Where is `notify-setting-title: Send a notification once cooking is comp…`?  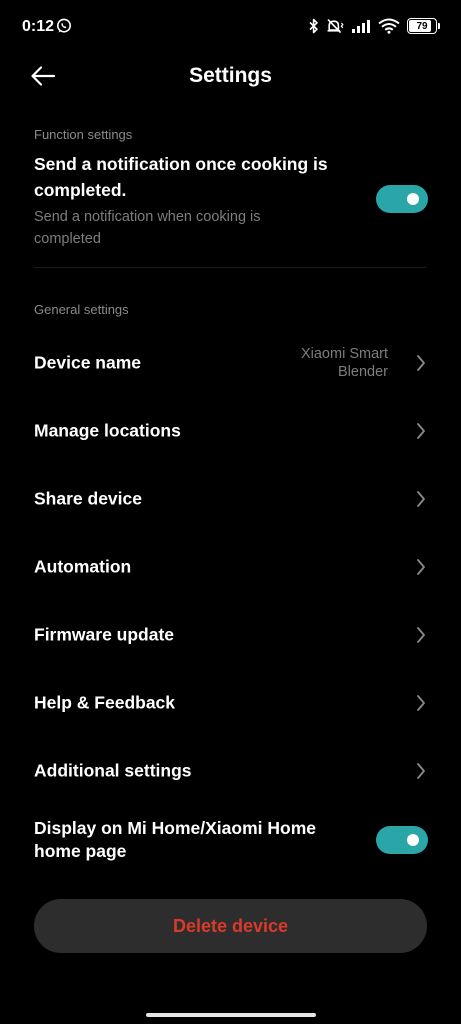
notify-setting-title: Send a notification once cooking is comp… is located at coordinates (181, 177).